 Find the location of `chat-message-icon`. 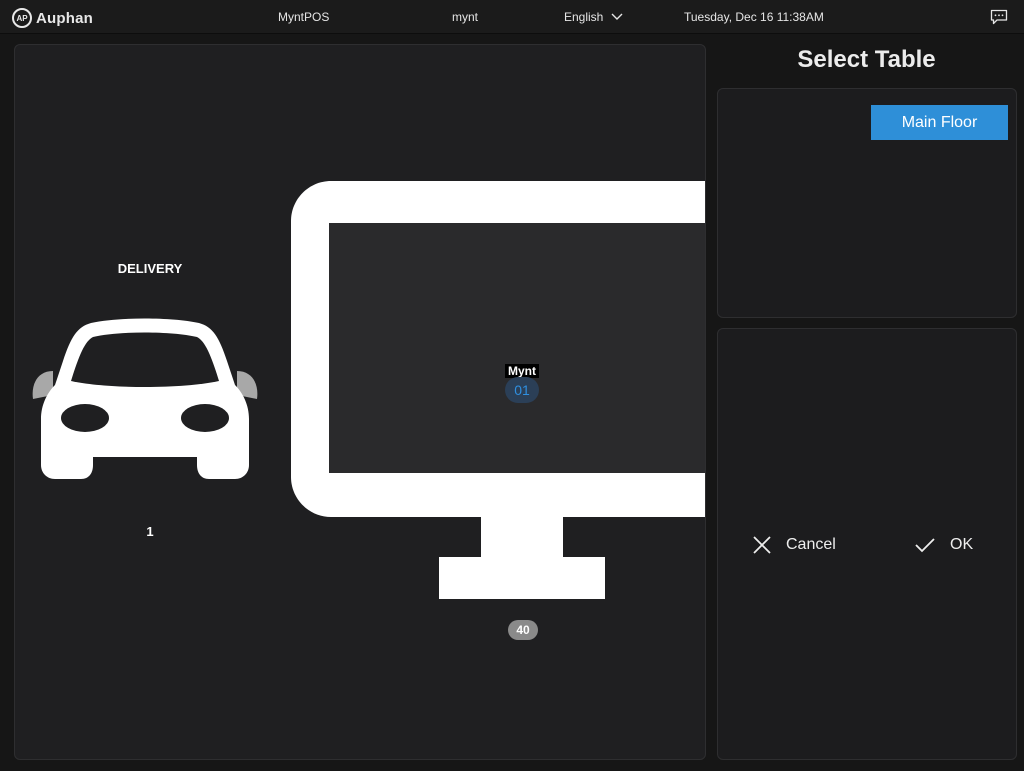

chat-message-icon is located at coordinates (999, 17).